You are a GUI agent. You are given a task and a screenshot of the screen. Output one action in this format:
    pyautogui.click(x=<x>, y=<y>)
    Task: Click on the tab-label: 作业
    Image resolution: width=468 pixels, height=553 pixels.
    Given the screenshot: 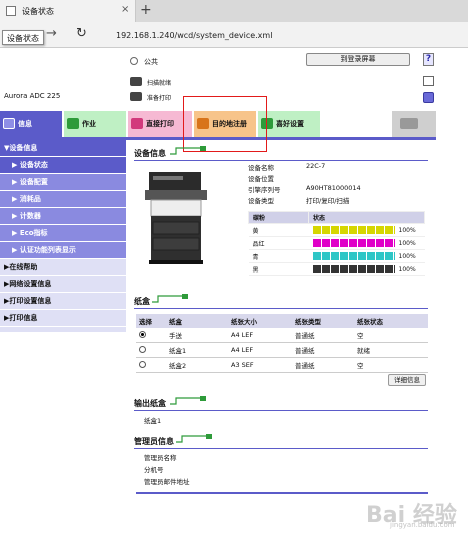 What is the action you would take?
    pyautogui.click(x=89, y=124)
    